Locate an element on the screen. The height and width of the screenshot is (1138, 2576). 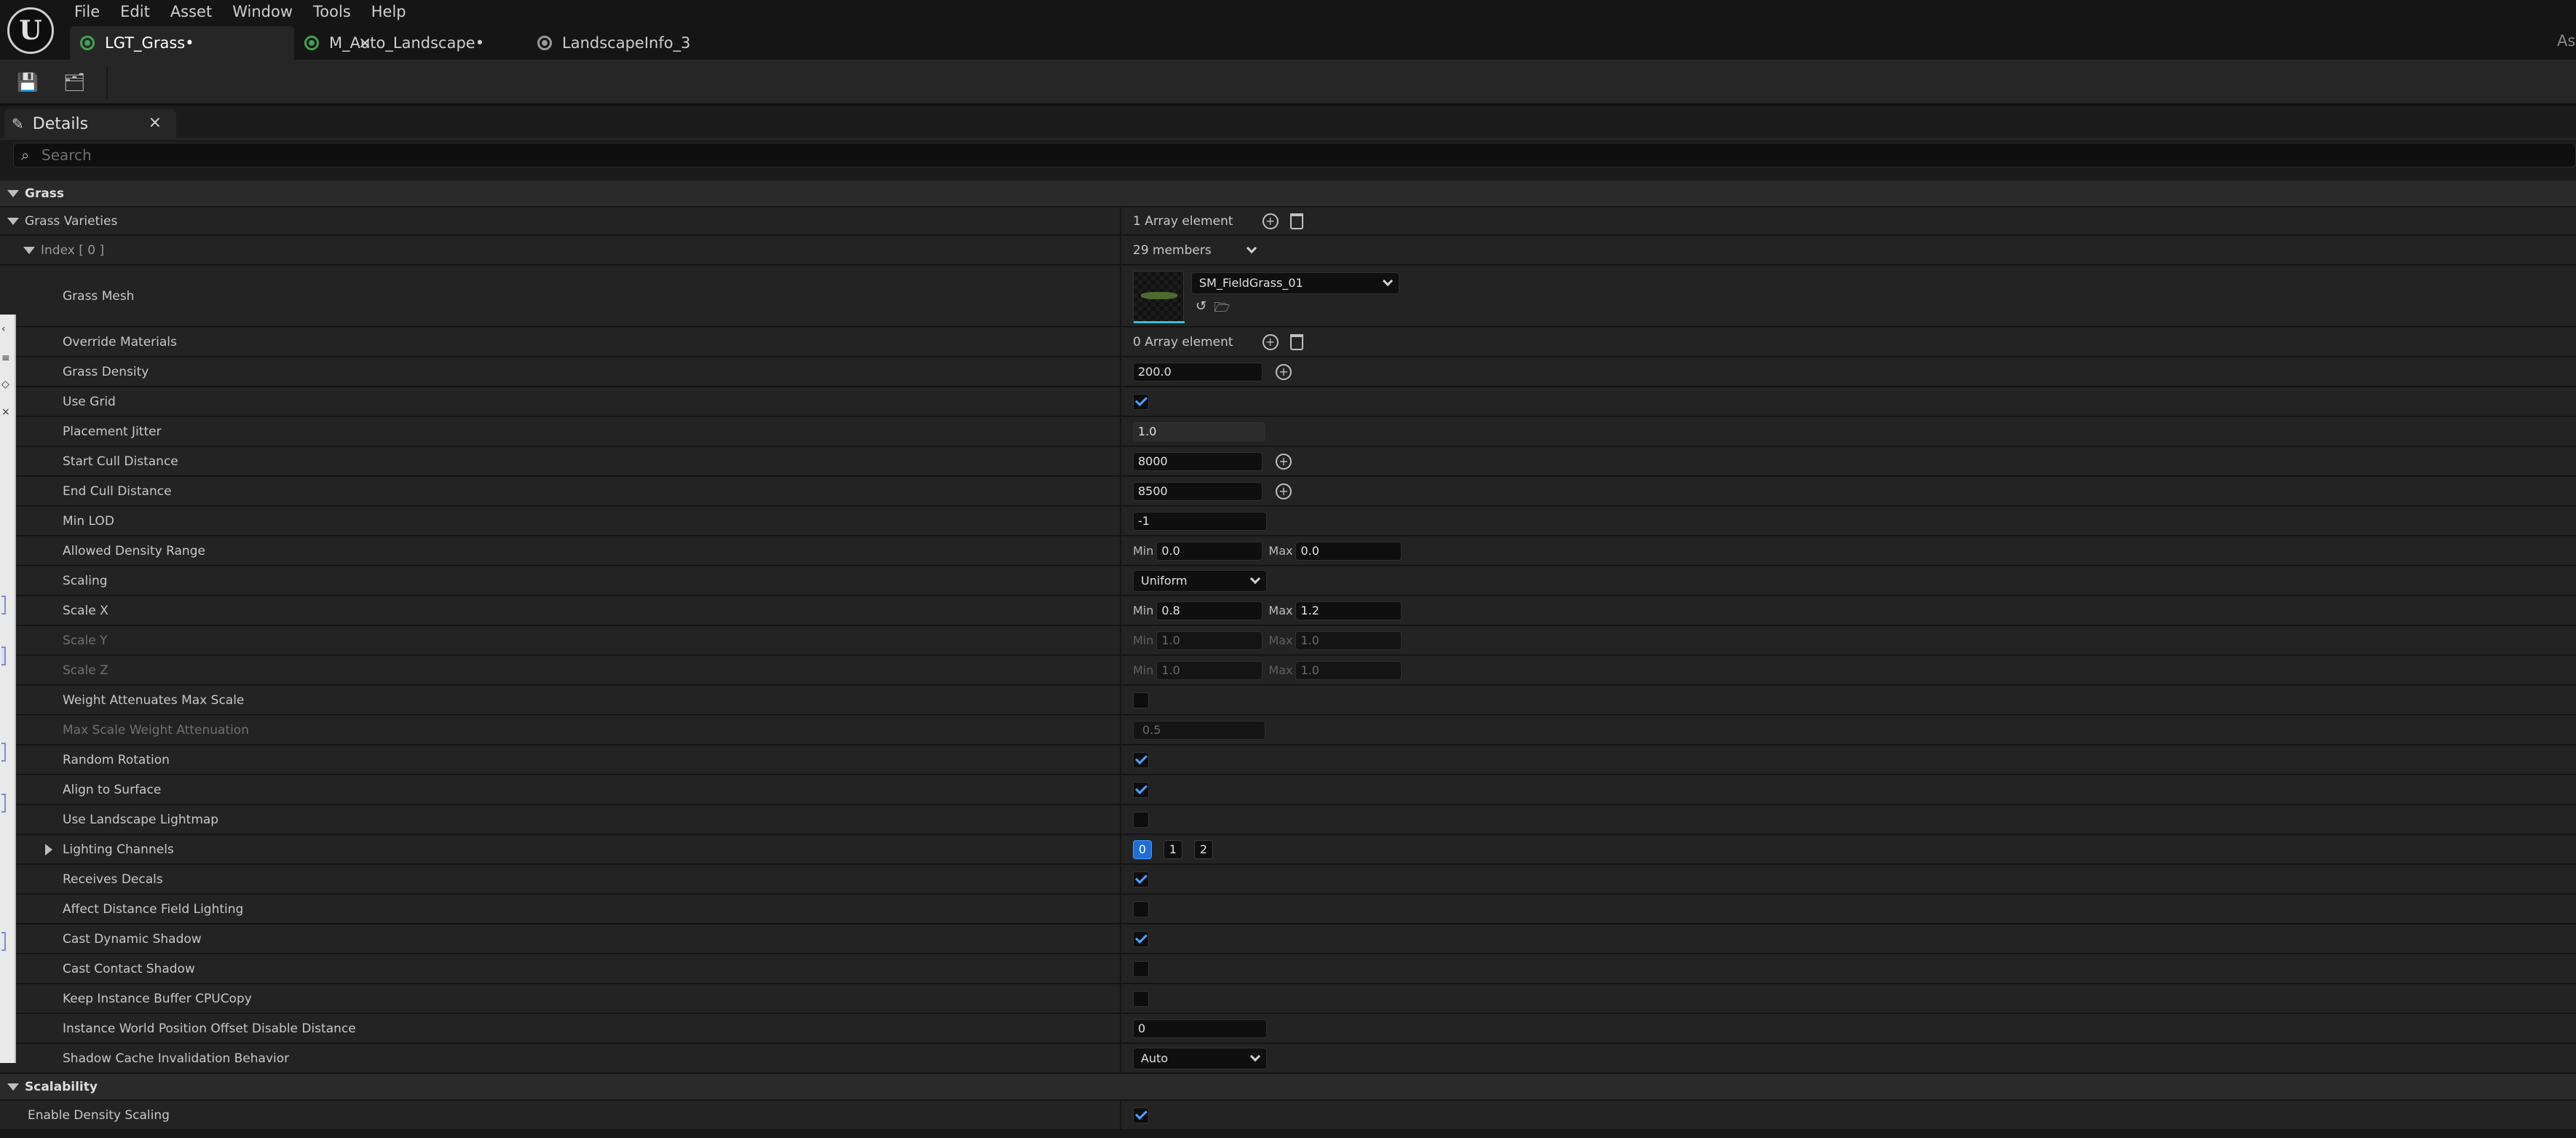
menu-bar: File Edit Asset Window Tools Help is located at coordinates (249, 11).